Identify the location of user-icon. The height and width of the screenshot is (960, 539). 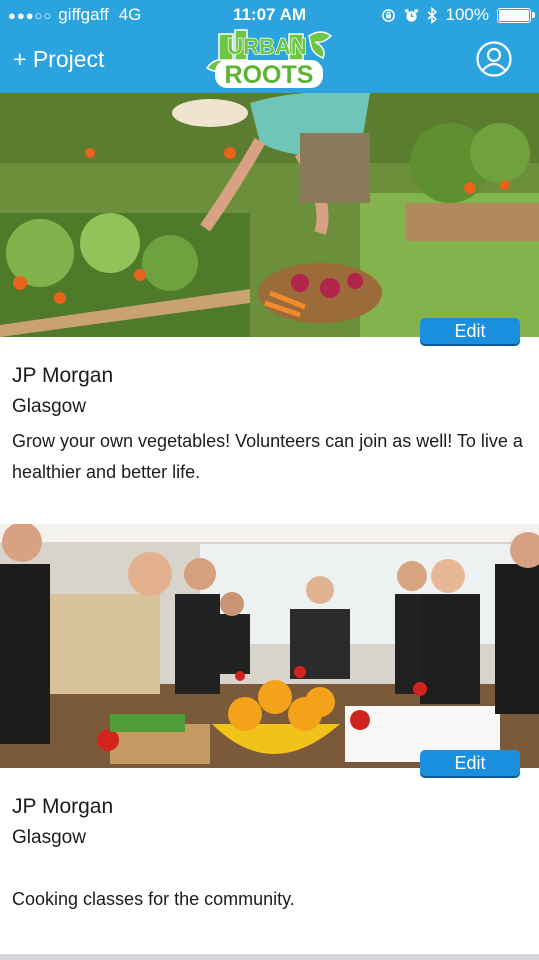
(494, 59).